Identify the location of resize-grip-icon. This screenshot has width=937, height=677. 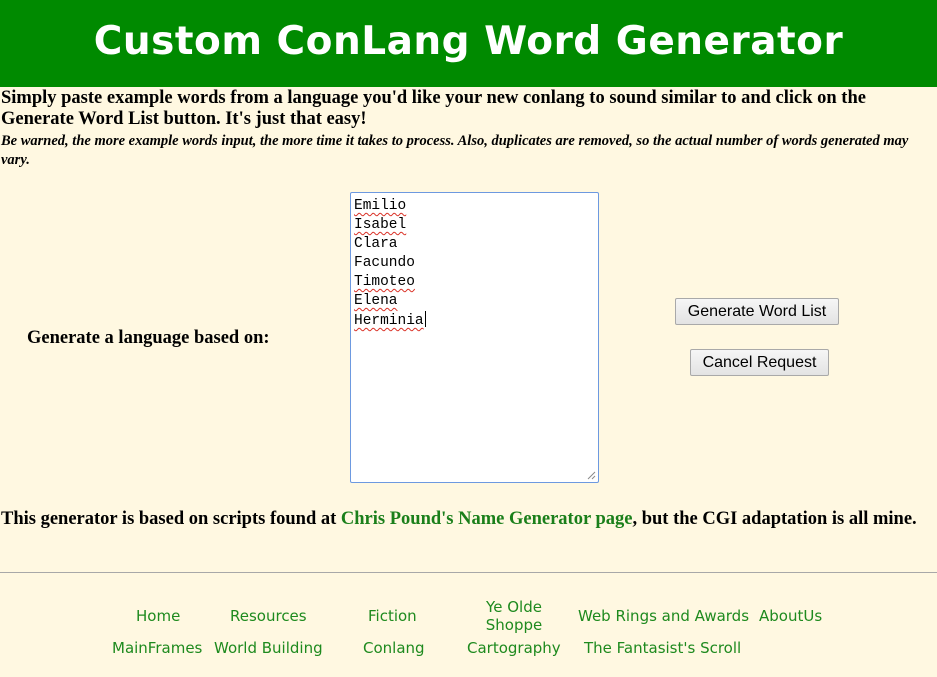
(591, 475).